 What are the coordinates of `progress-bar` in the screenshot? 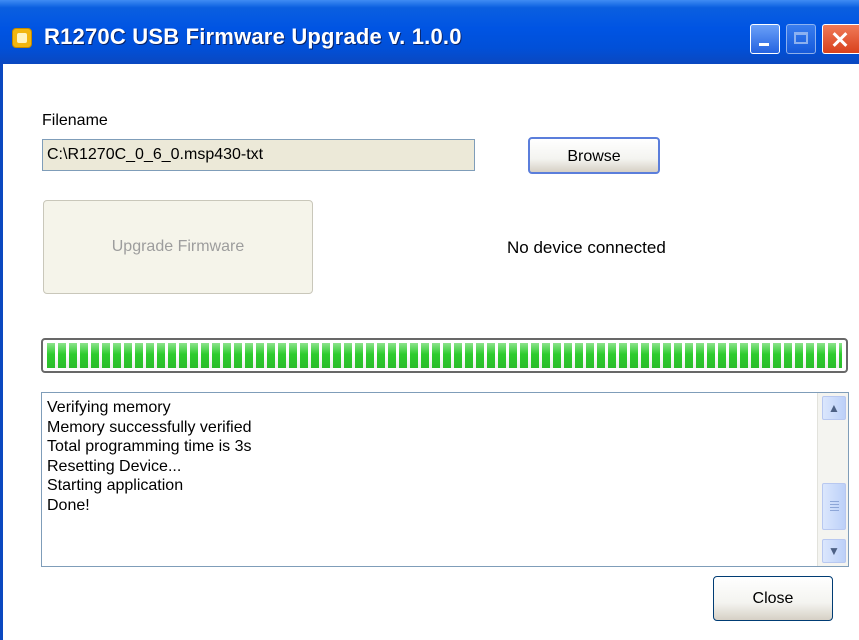 It's located at (444, 355).